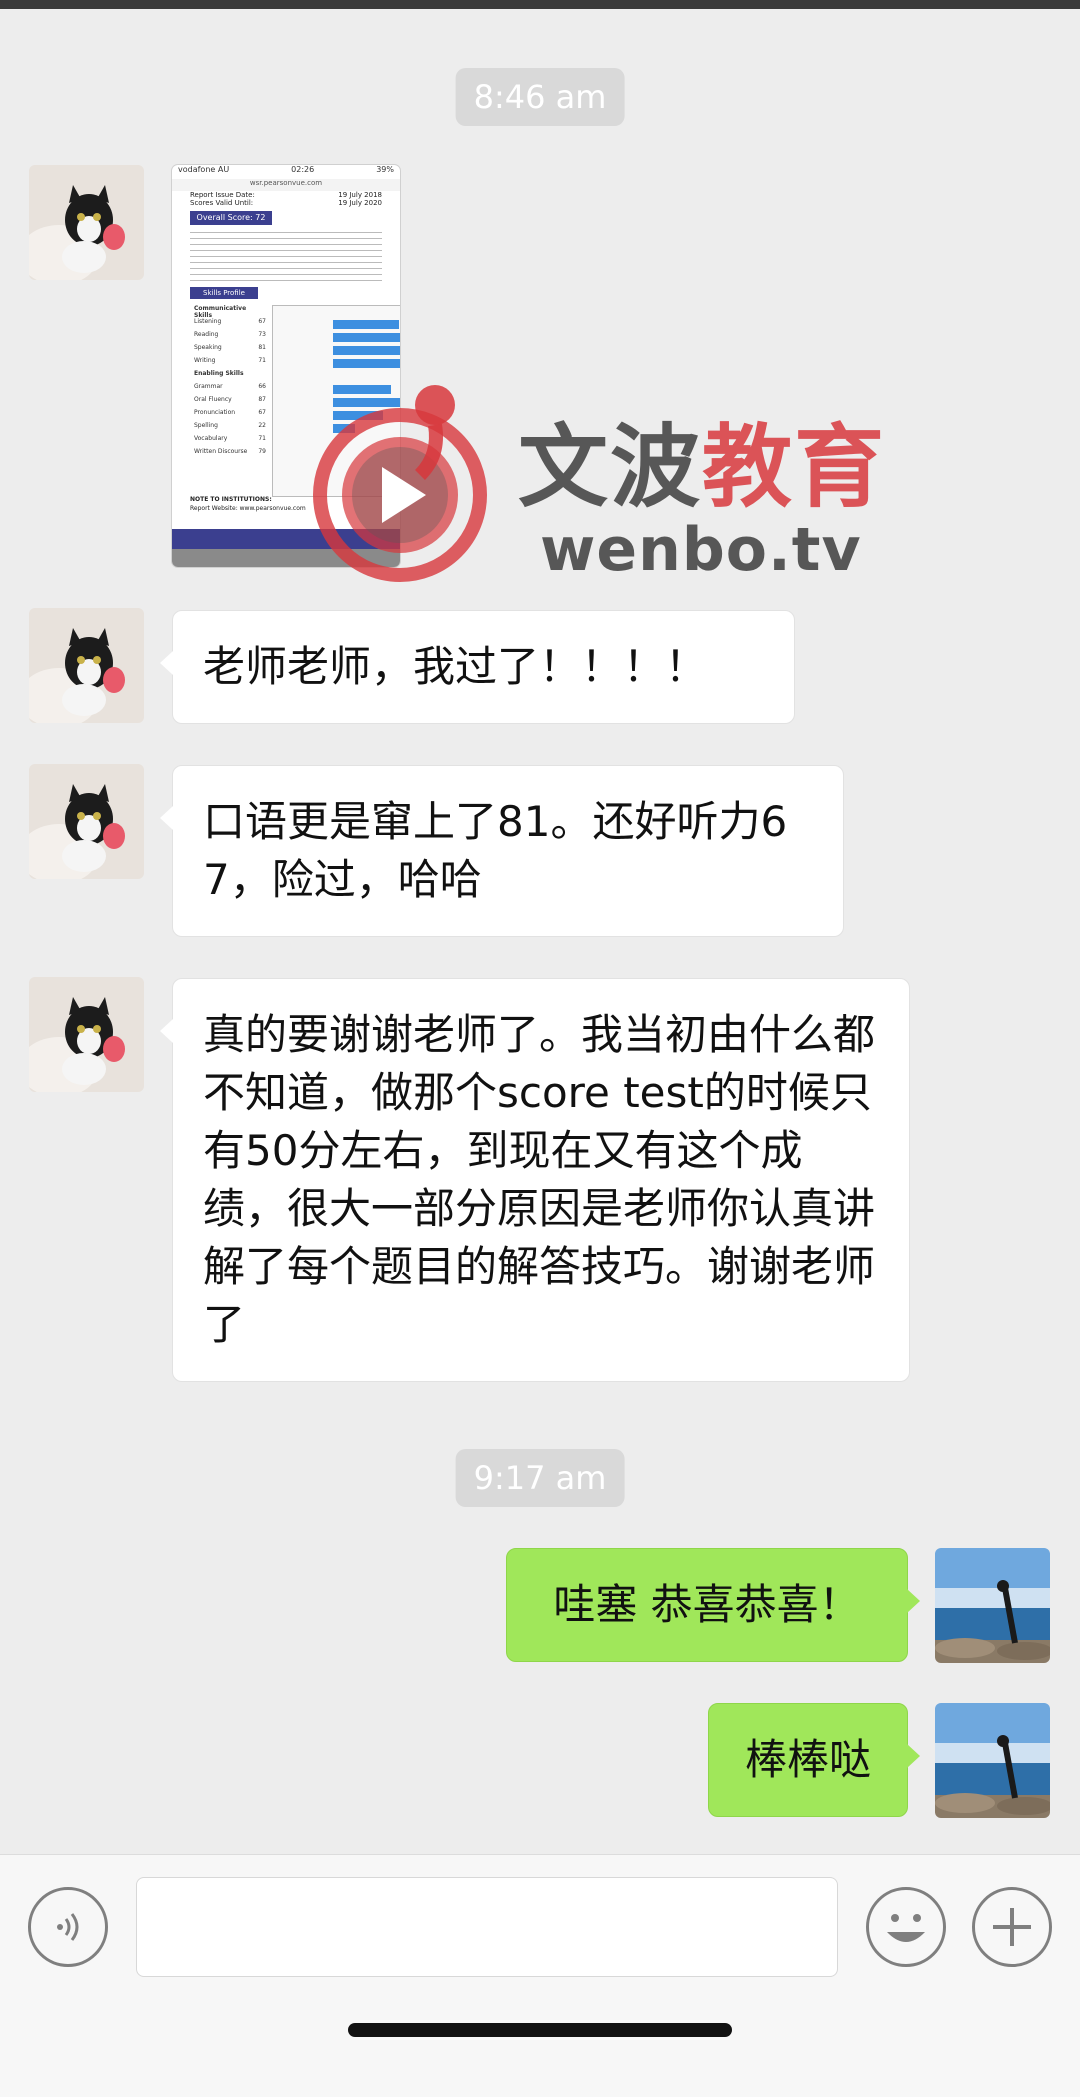  What do you see at coordinates (206, 425) in the screenshot?
I see `skill-label: Spelling` at bounding box center [206, 425].